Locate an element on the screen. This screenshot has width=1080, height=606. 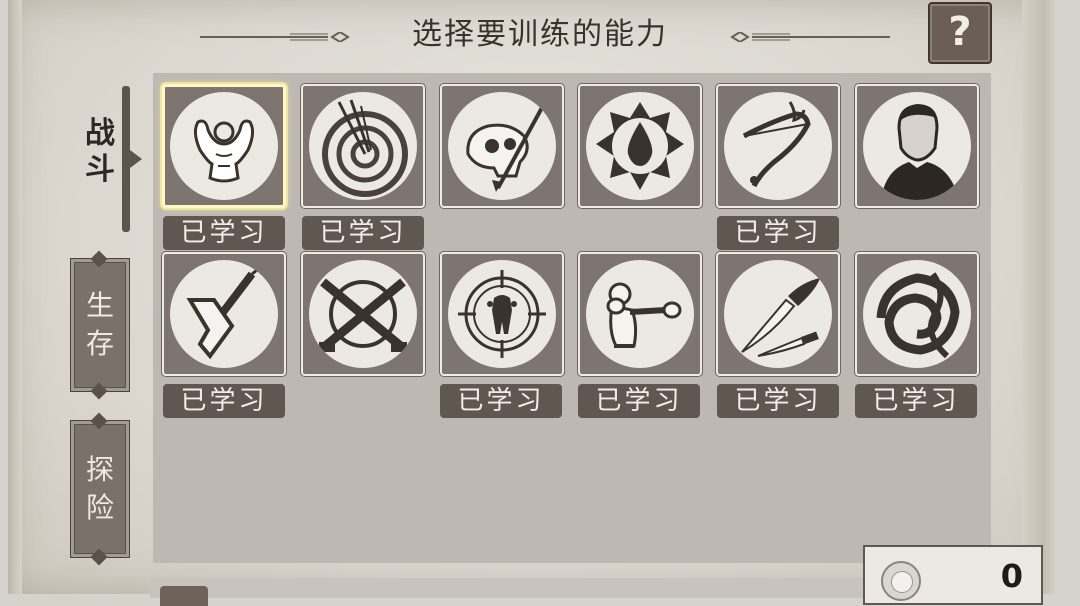
skill-evasion is located at coordinates (917, 314).